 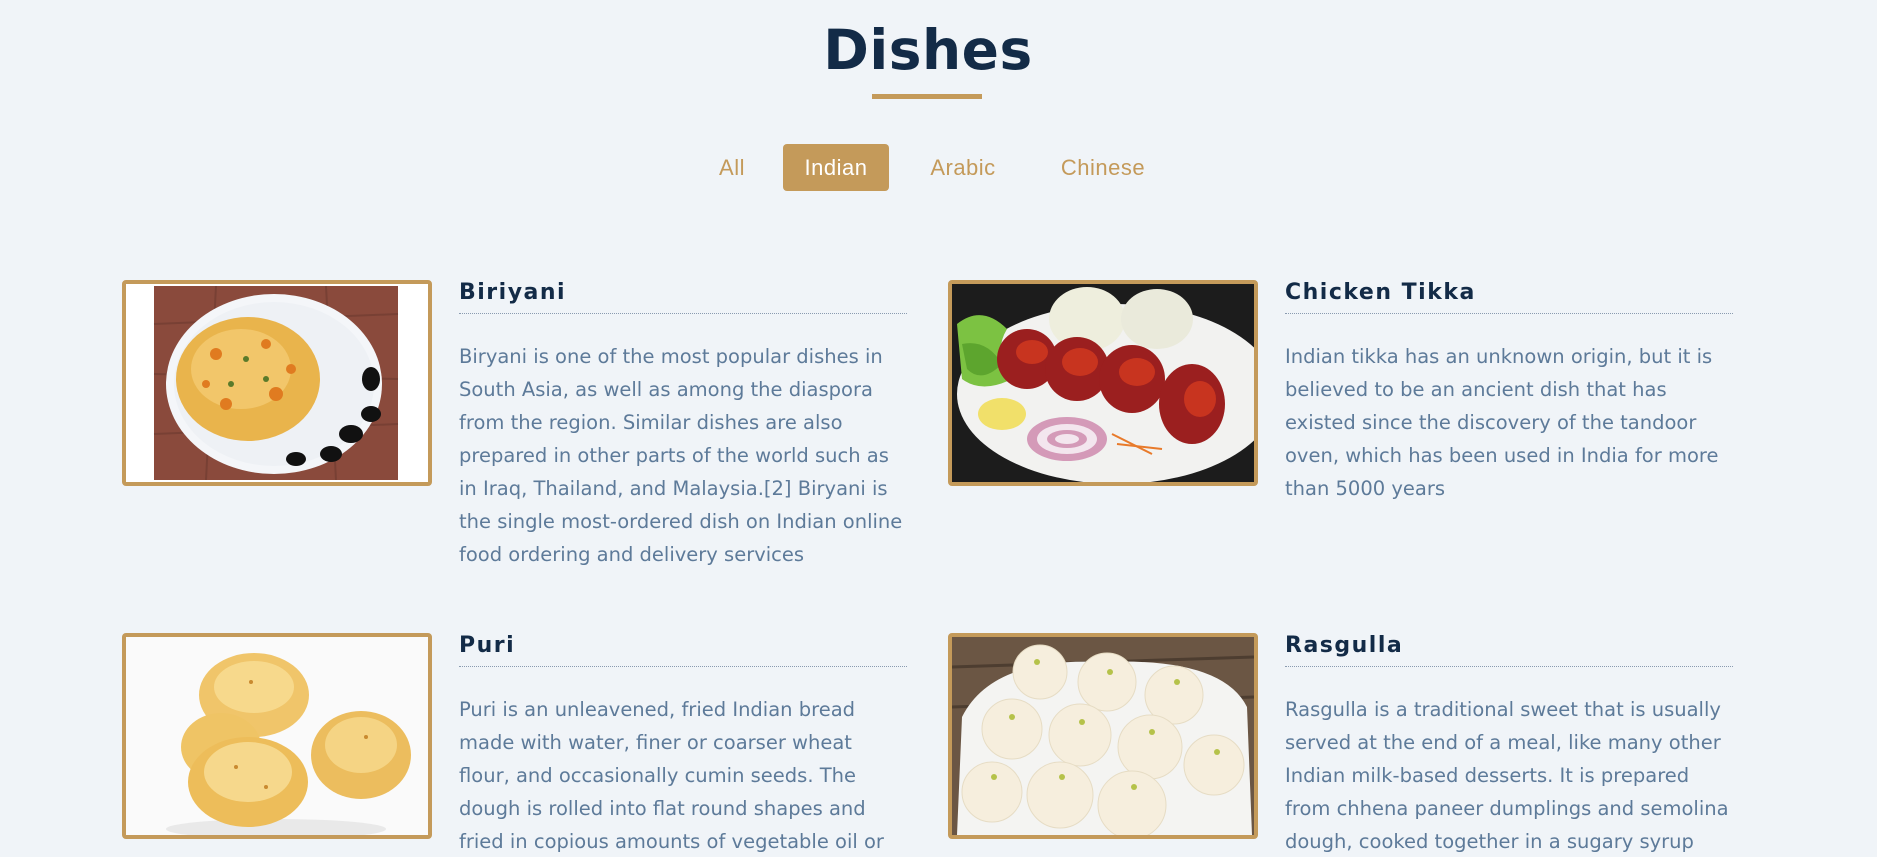 What do you see at coordinates (1509, 650) in the screenshot?
I see `dish-name: Rasgulla` at bounding box center [1509, 650].